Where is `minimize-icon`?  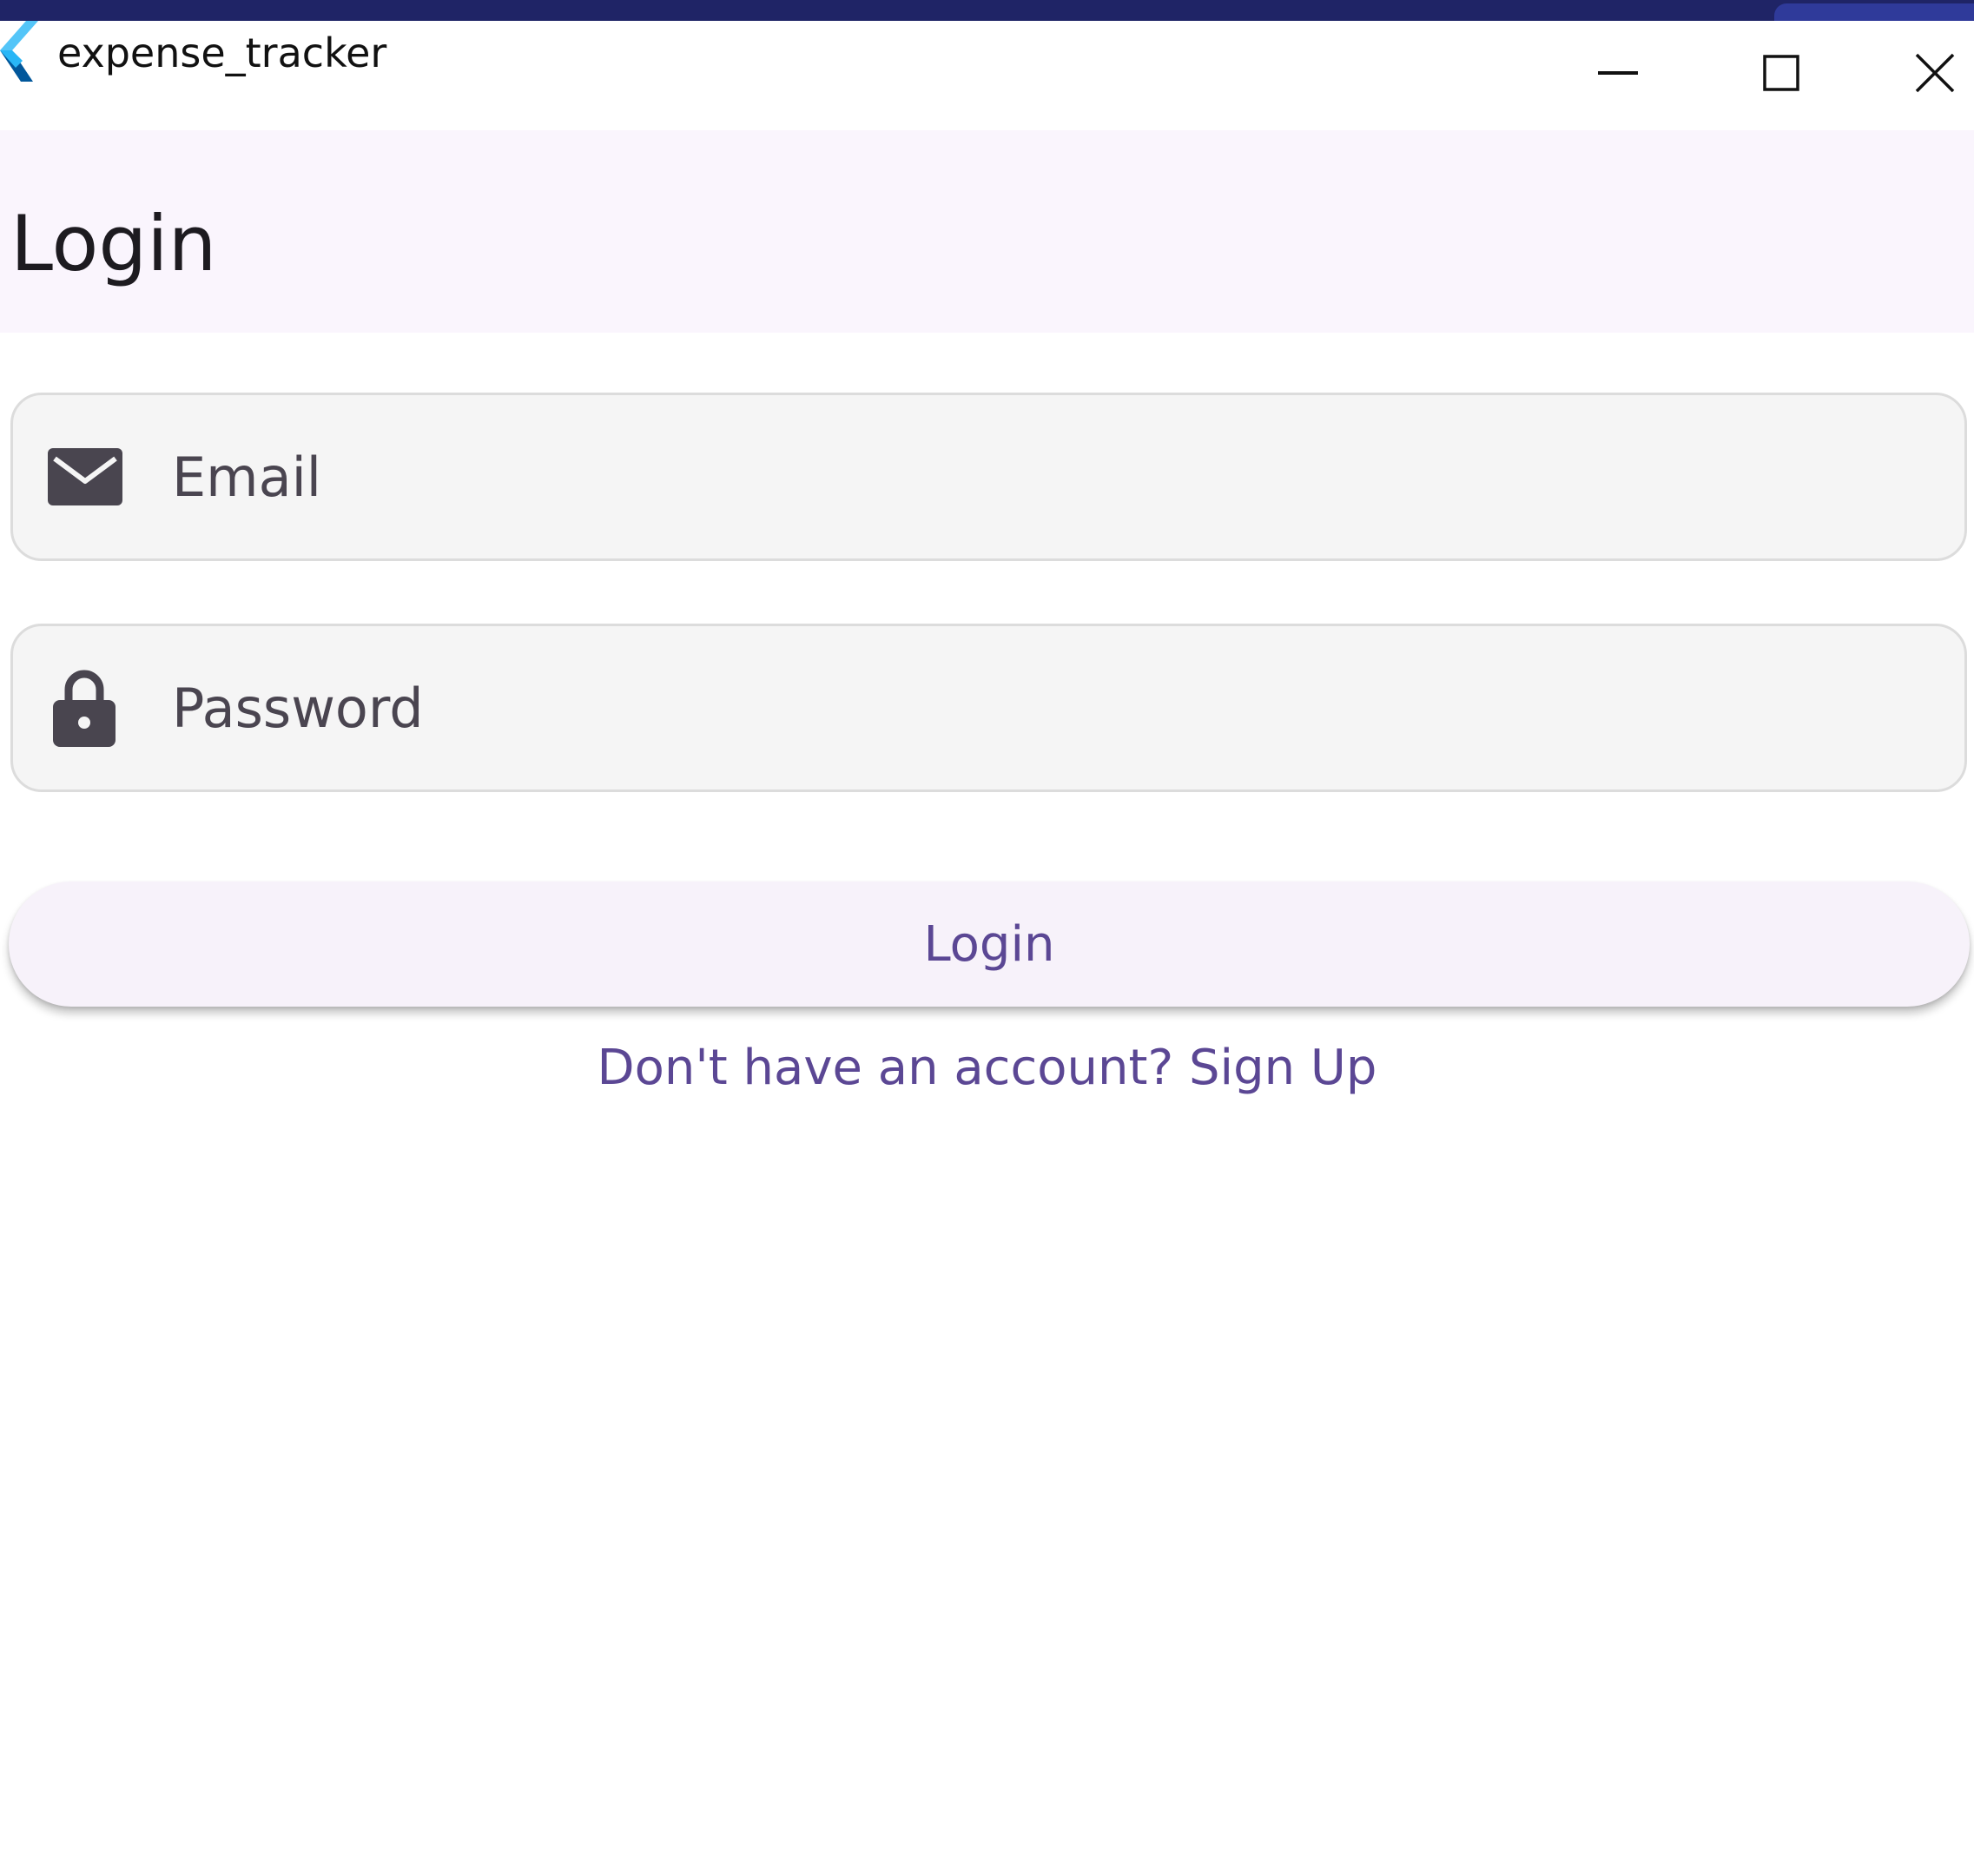 minimize-icon is located at coordinates (1618, 73).